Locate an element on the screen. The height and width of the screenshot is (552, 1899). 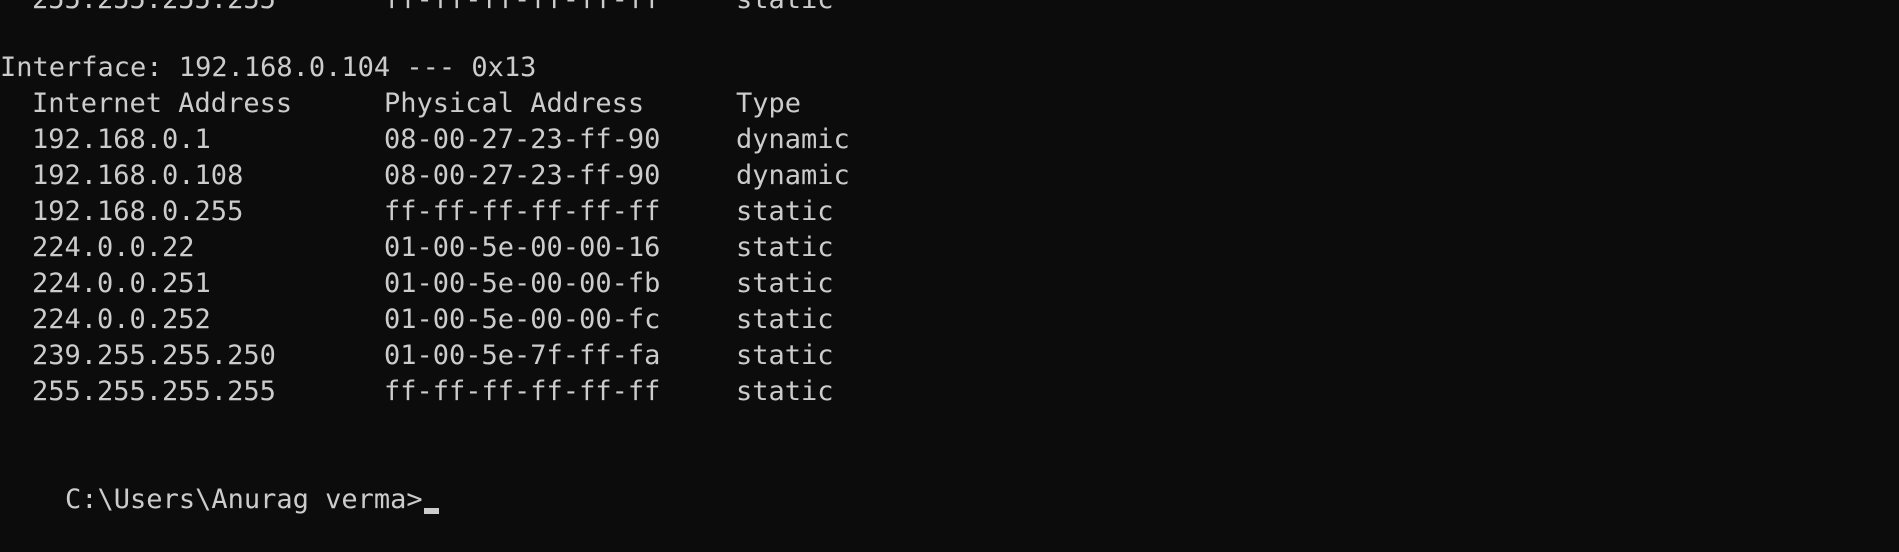
column-header-type: Type is located at coordinates (769, 103).